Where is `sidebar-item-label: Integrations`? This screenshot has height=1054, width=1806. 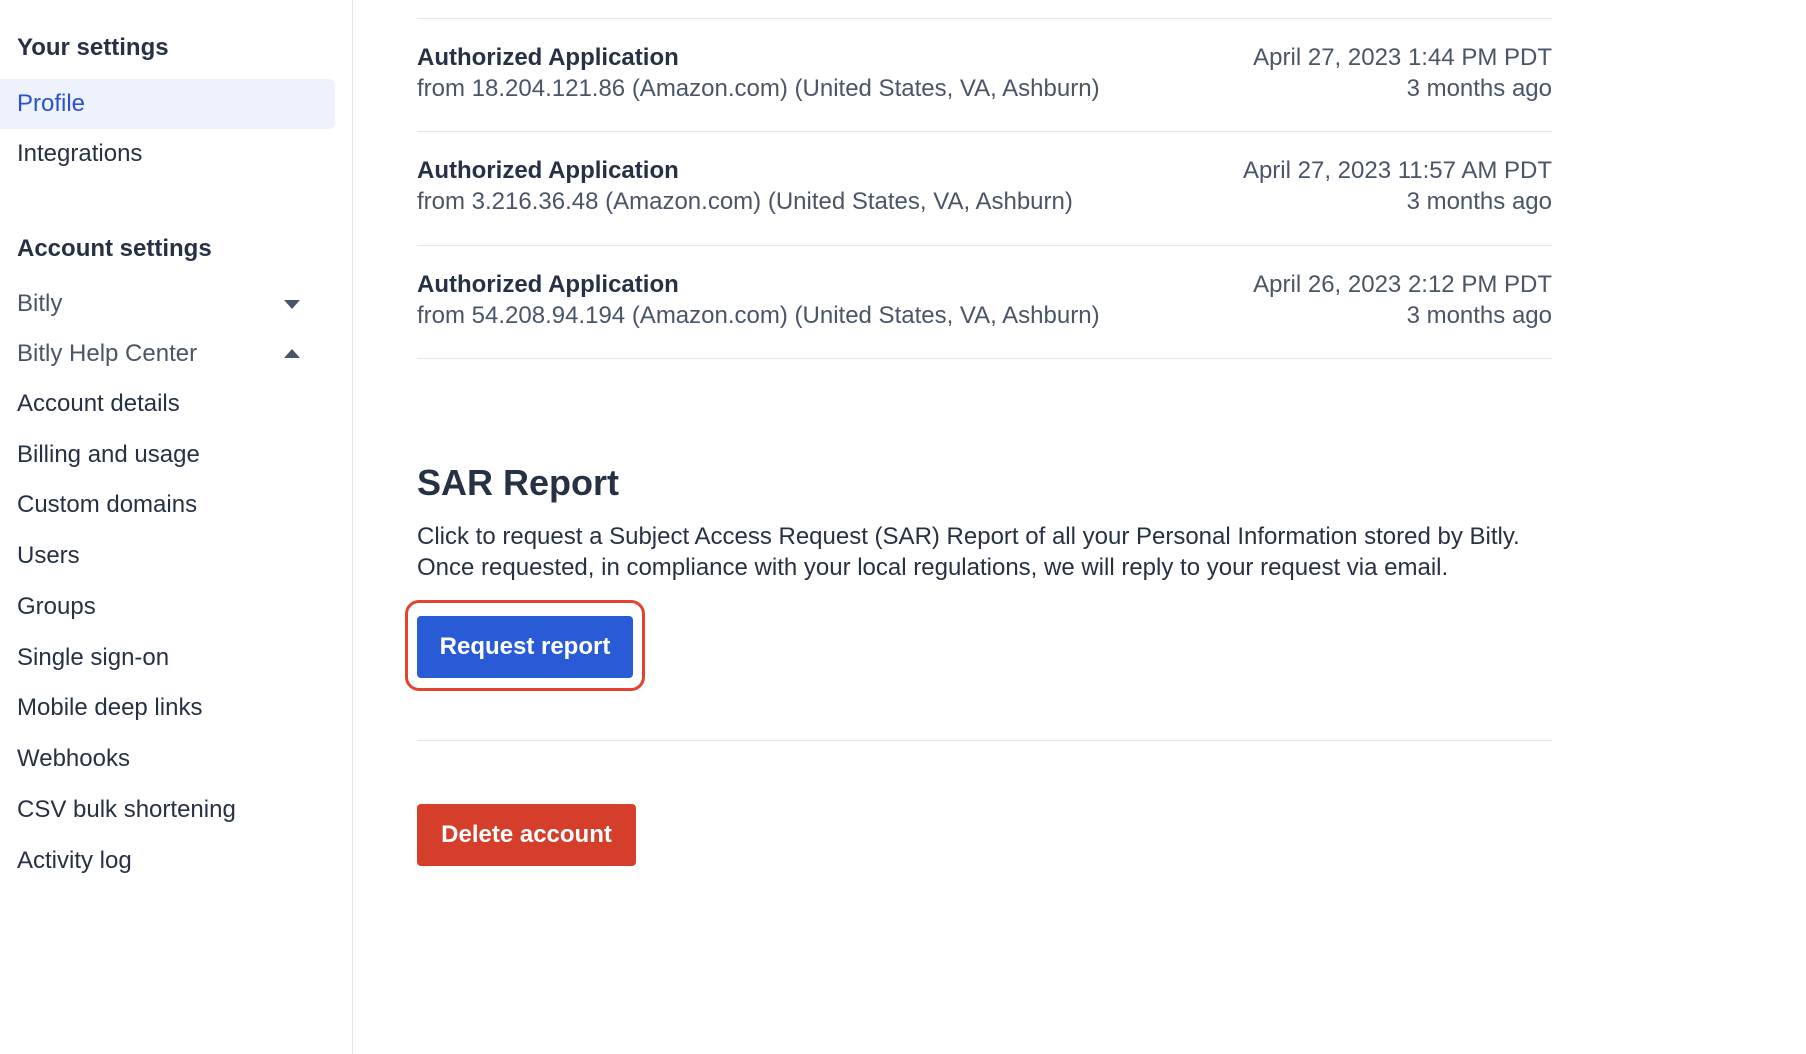 sidebar-item-label: Integrations is located at coordinates (80, 153).